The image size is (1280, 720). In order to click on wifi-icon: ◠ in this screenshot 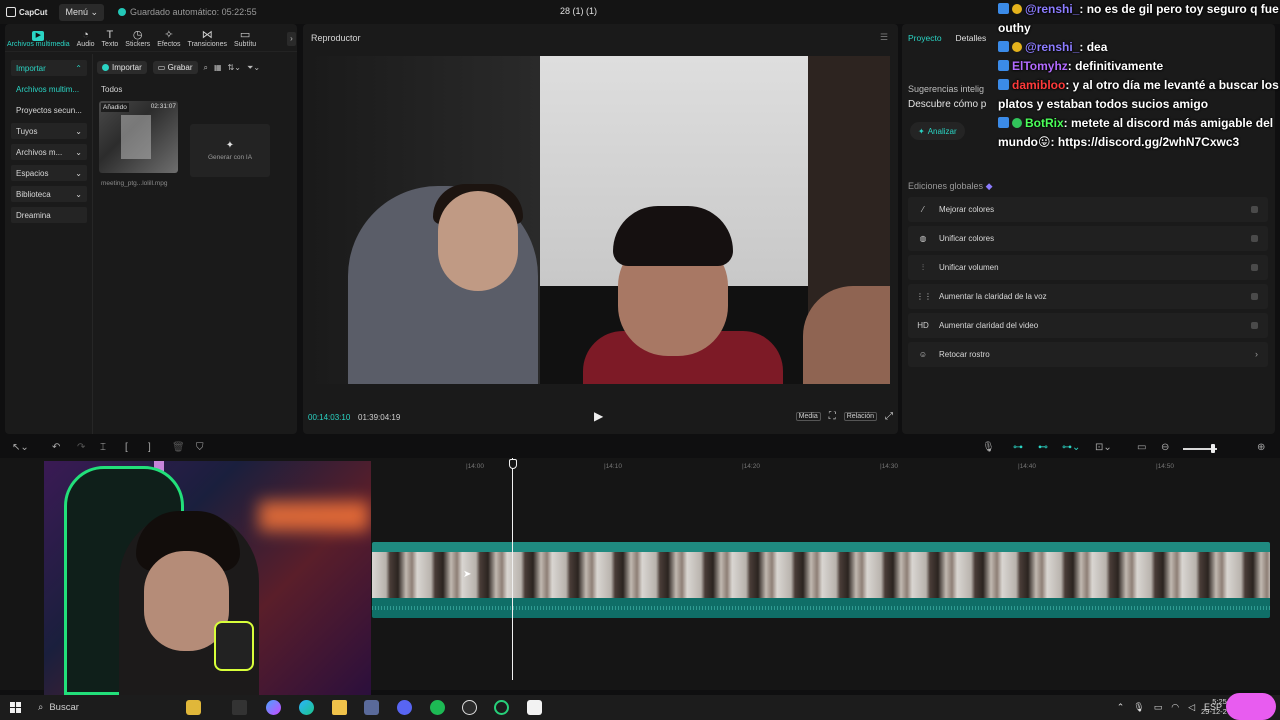, I will do `click(1175, 707)`.